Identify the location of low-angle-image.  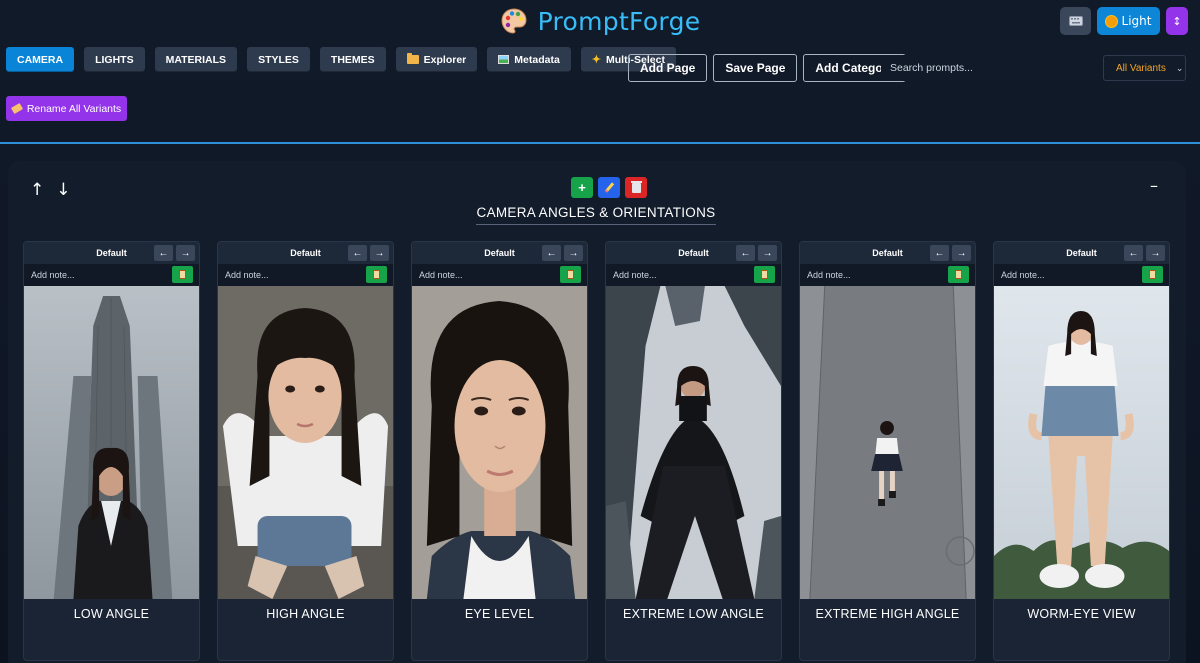
(111, 442).